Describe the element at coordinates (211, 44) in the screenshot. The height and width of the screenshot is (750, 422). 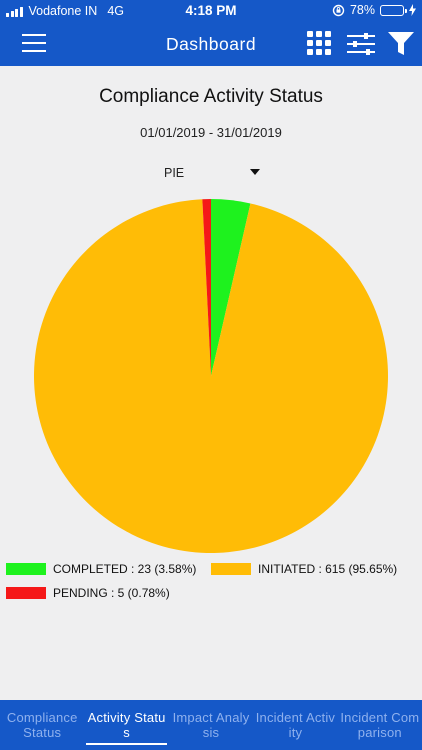
I see `app-bar: Dashboard` at that location.